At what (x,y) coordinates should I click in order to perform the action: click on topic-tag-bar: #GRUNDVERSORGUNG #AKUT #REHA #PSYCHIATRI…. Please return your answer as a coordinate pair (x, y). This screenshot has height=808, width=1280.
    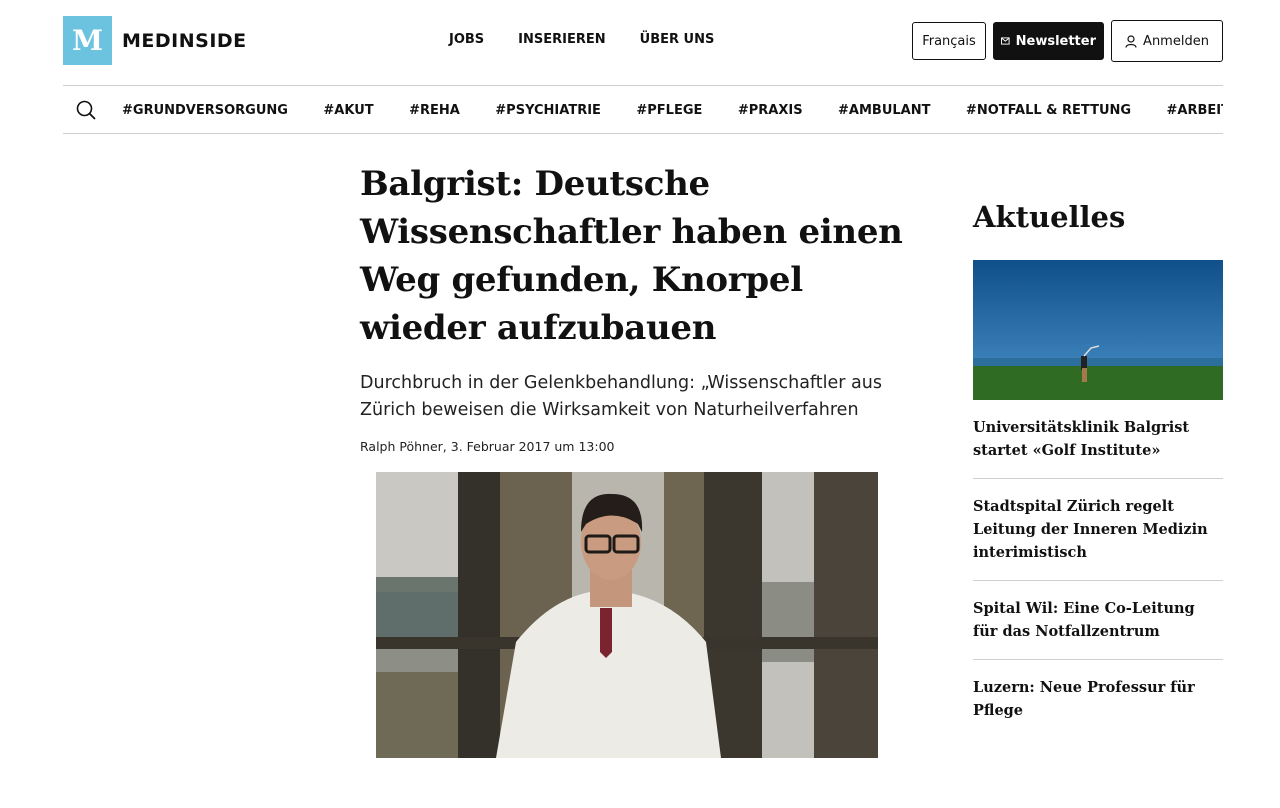
    Looking at the image, I should click on (643, 109).